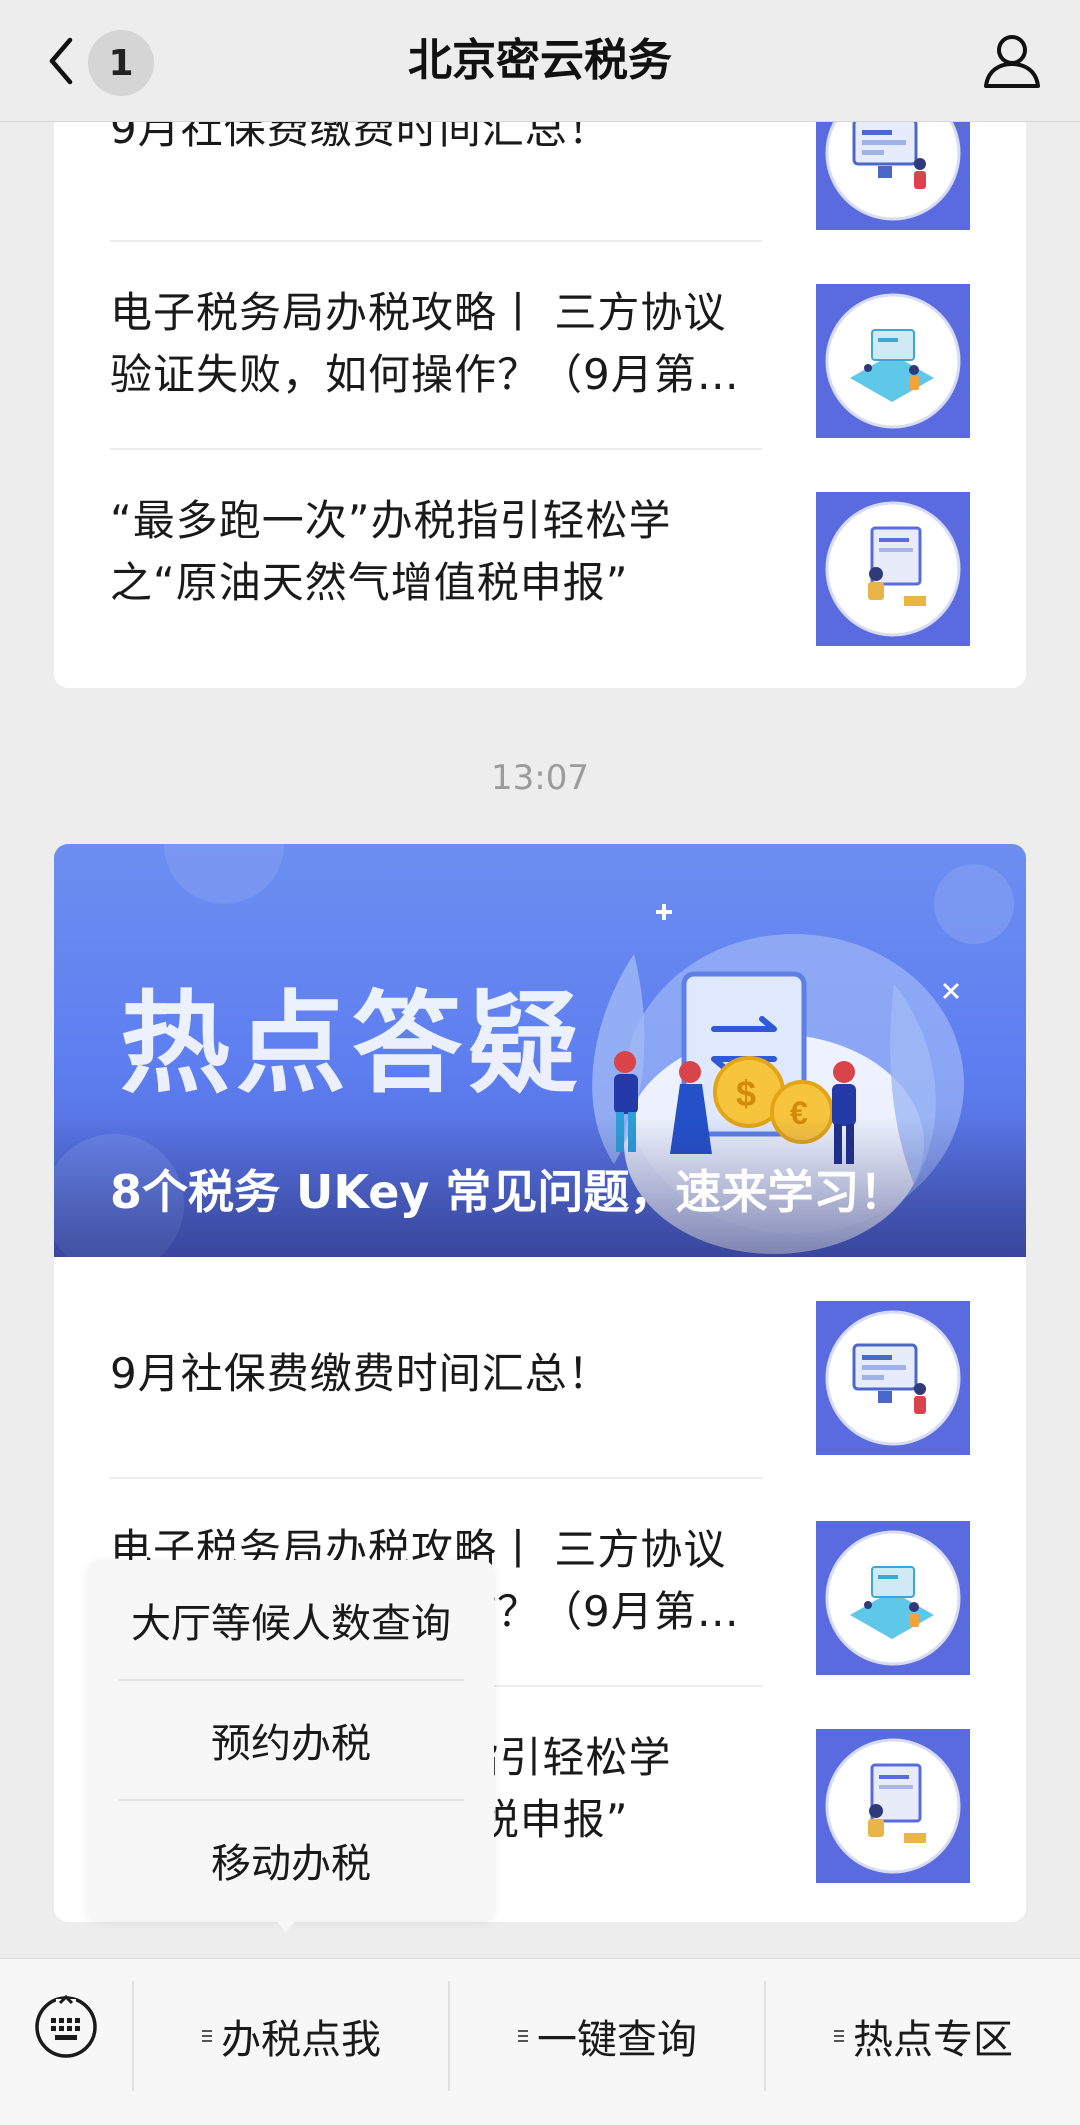 Image resolution: width=1080 pixels, height=2125 pixels. I want to click on keyboard-toggle-button, so click(66, 2026).